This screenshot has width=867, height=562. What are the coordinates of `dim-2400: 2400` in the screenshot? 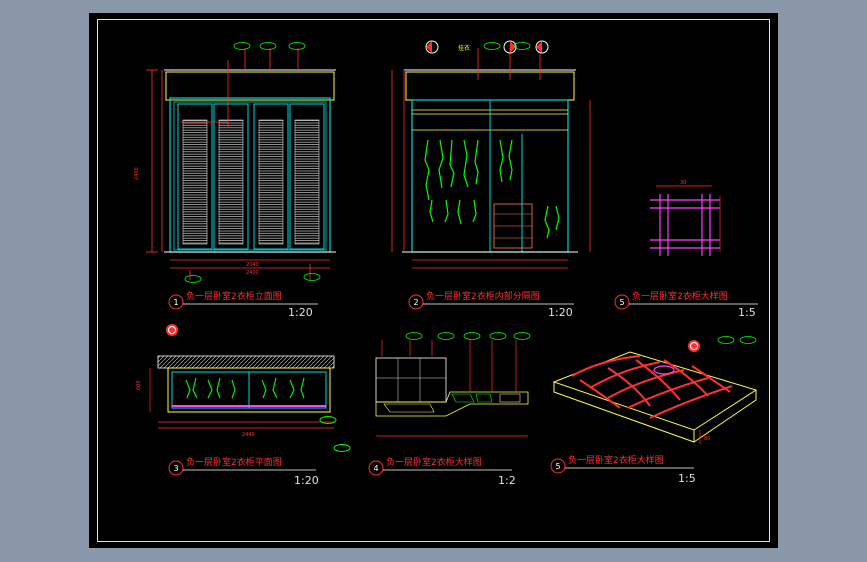 It's located at (137, 173).